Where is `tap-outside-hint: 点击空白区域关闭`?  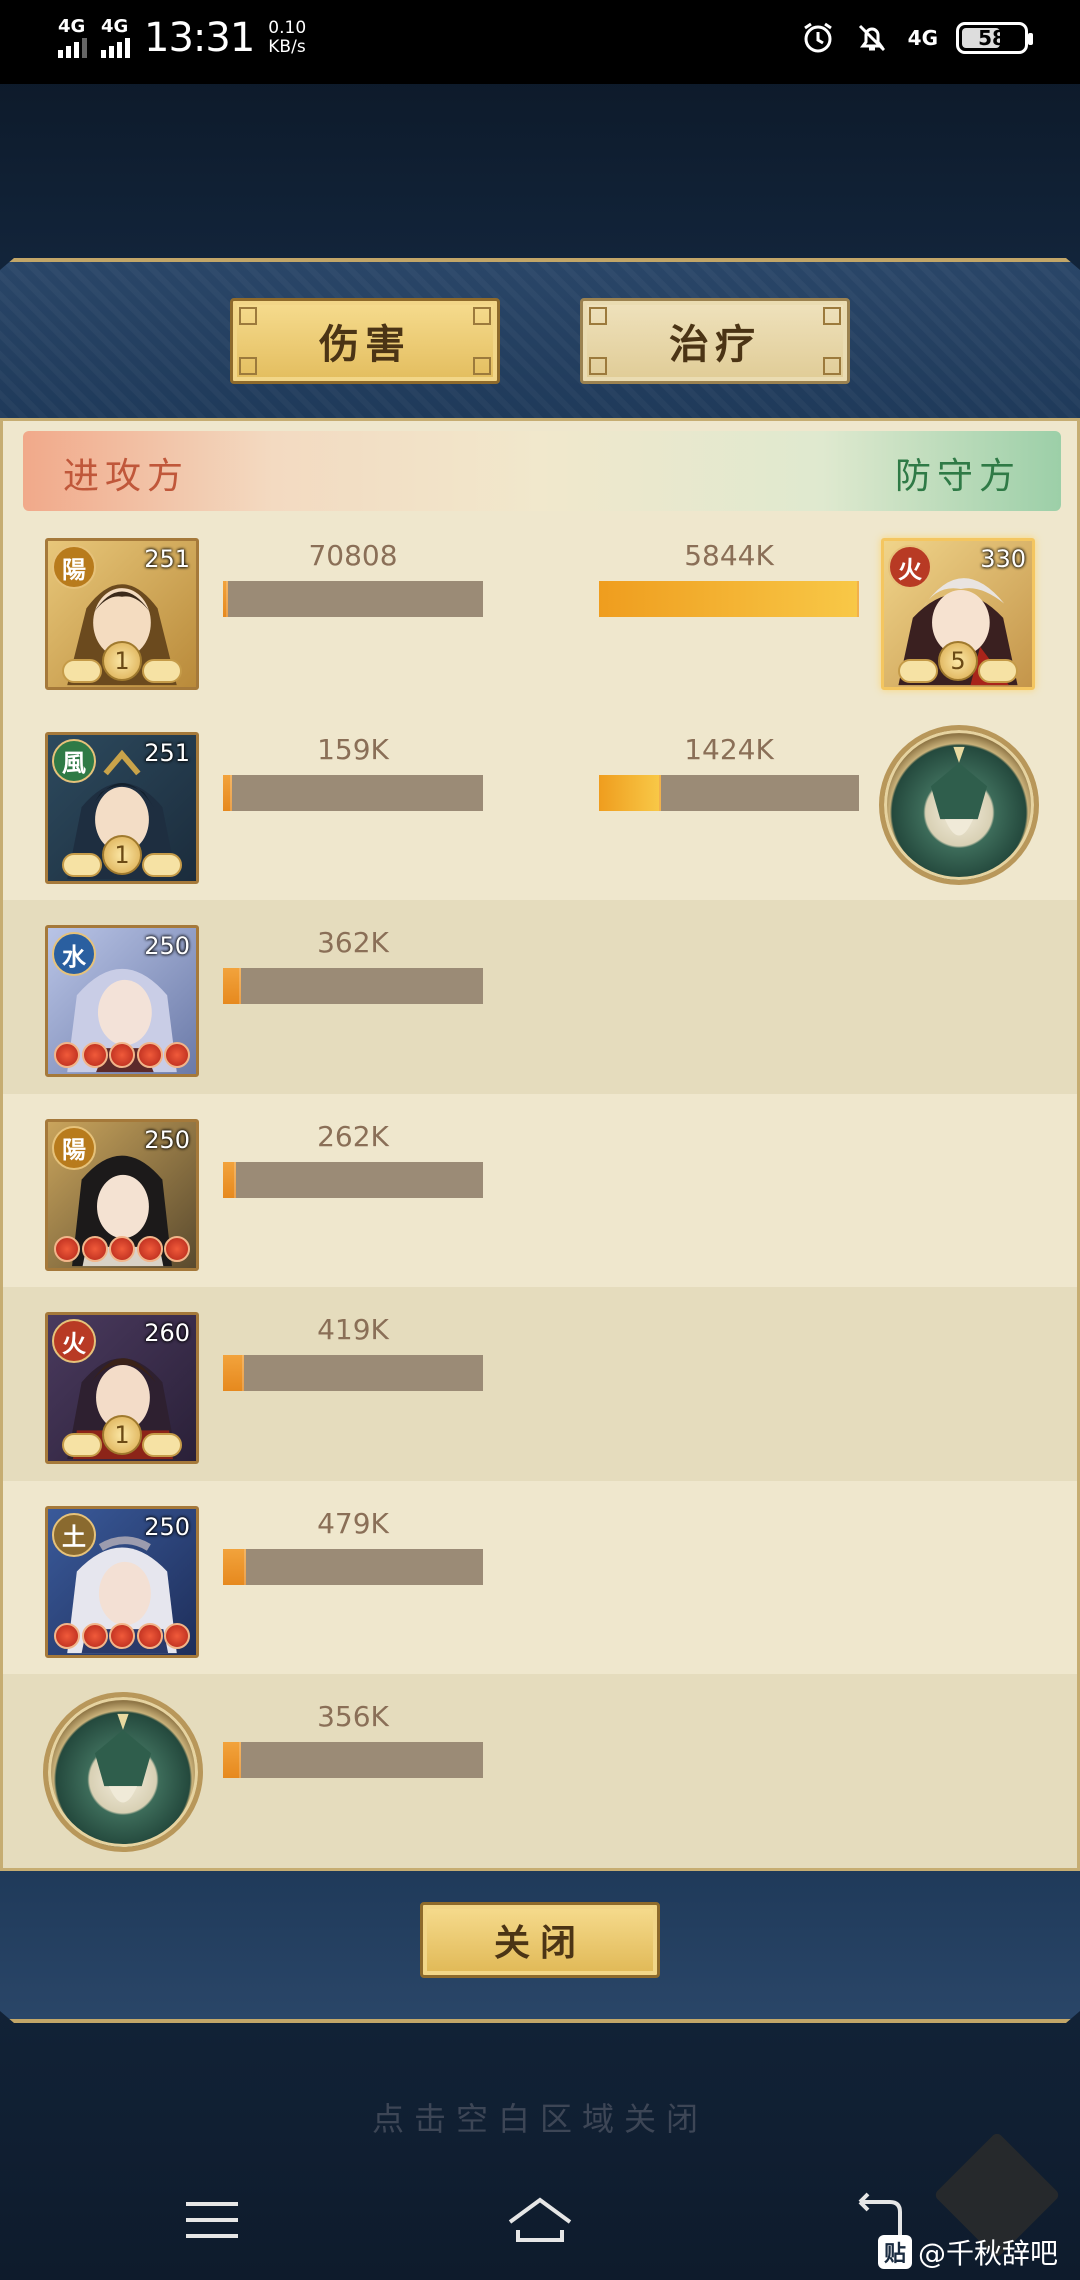 tap-outside-hint: 点击空白区域关闭 is located at coordinates (539, 2119).